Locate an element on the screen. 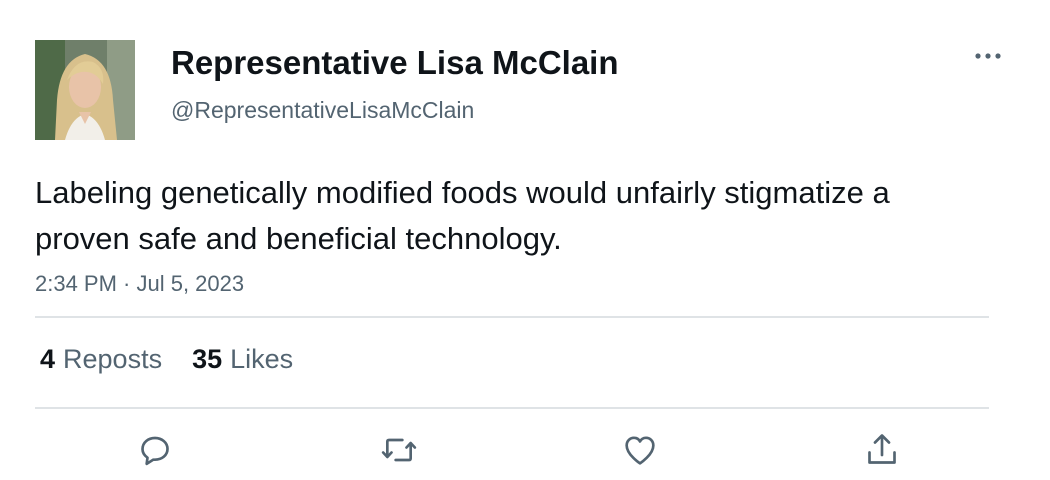 This screenshot has height=480, width=1050. like-button is located at coordinates (640, 450).